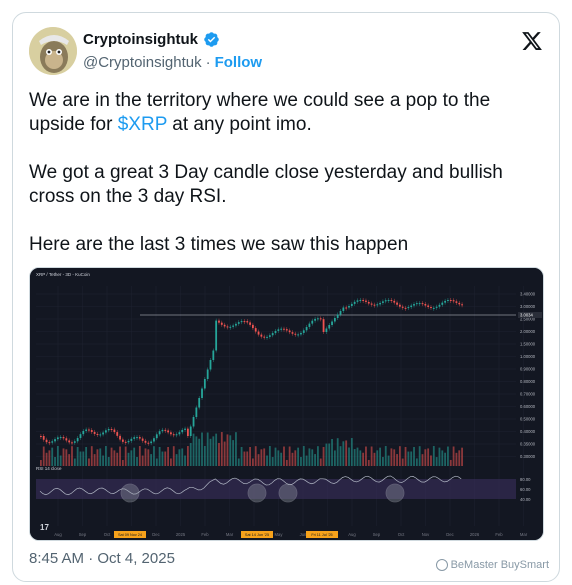 This screenshot has width=572, height=585. What do you see at coordinates (142, 124) in the screenshot?
I see `cashtag-link: $XRP` at bounding box center [142, 124].